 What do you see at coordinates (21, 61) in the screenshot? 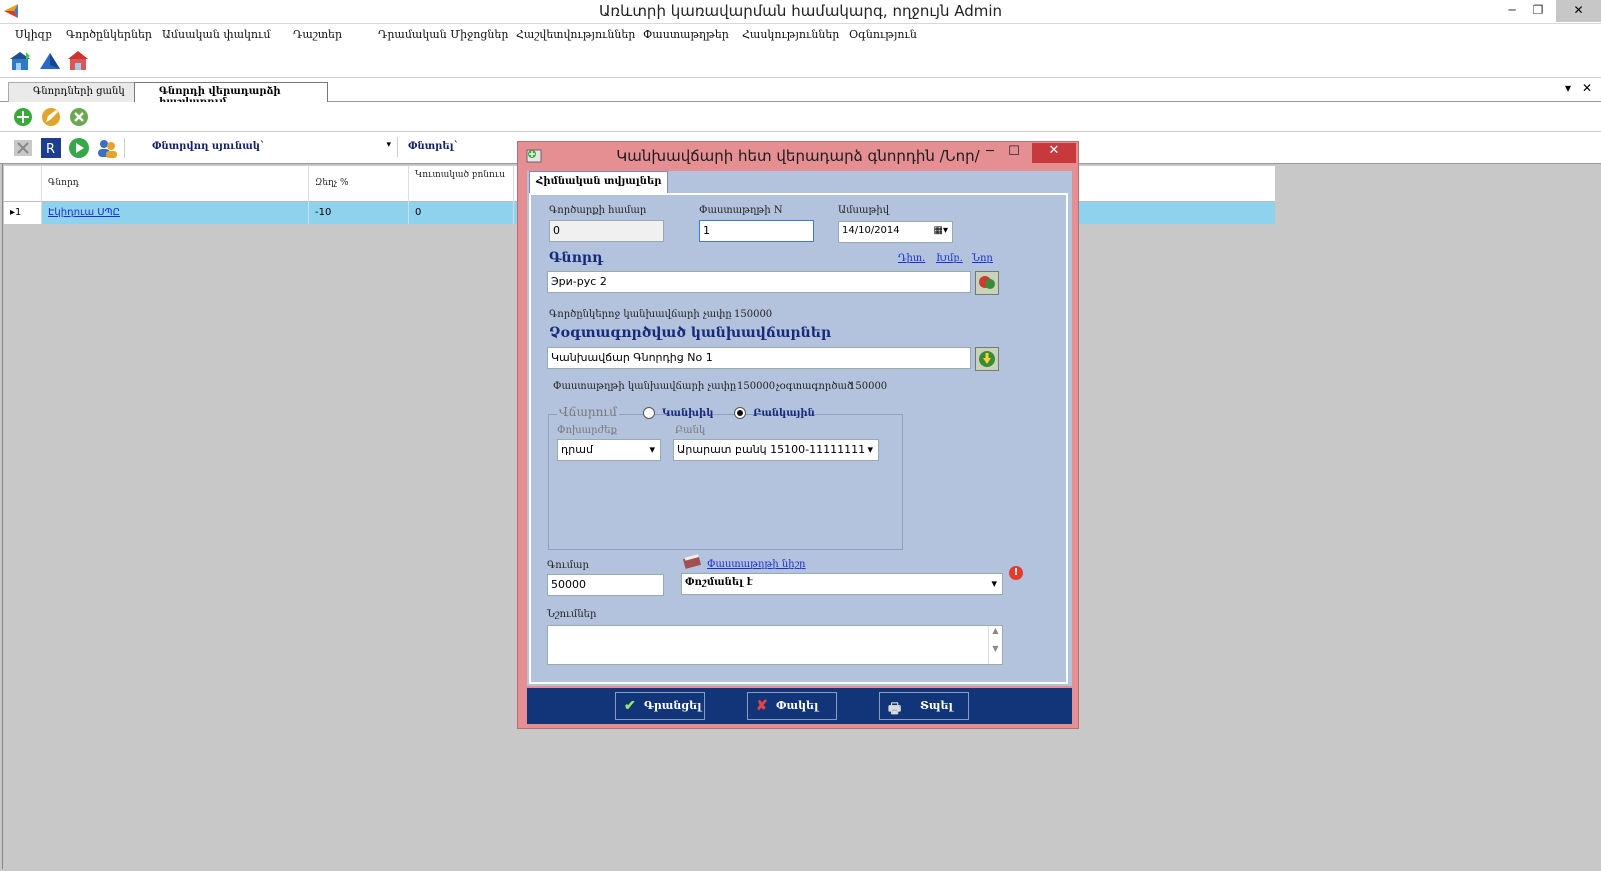
I see `store-icon` at bounding box center [21, 61].